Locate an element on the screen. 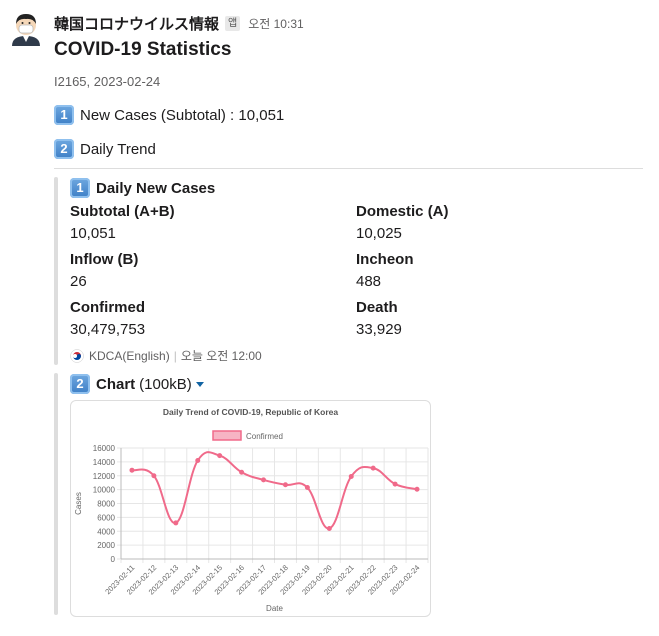 This screenshot has height=636, width=659. field-domestic: Domestic (A) 10,025 is located at coordinates (486, 223).